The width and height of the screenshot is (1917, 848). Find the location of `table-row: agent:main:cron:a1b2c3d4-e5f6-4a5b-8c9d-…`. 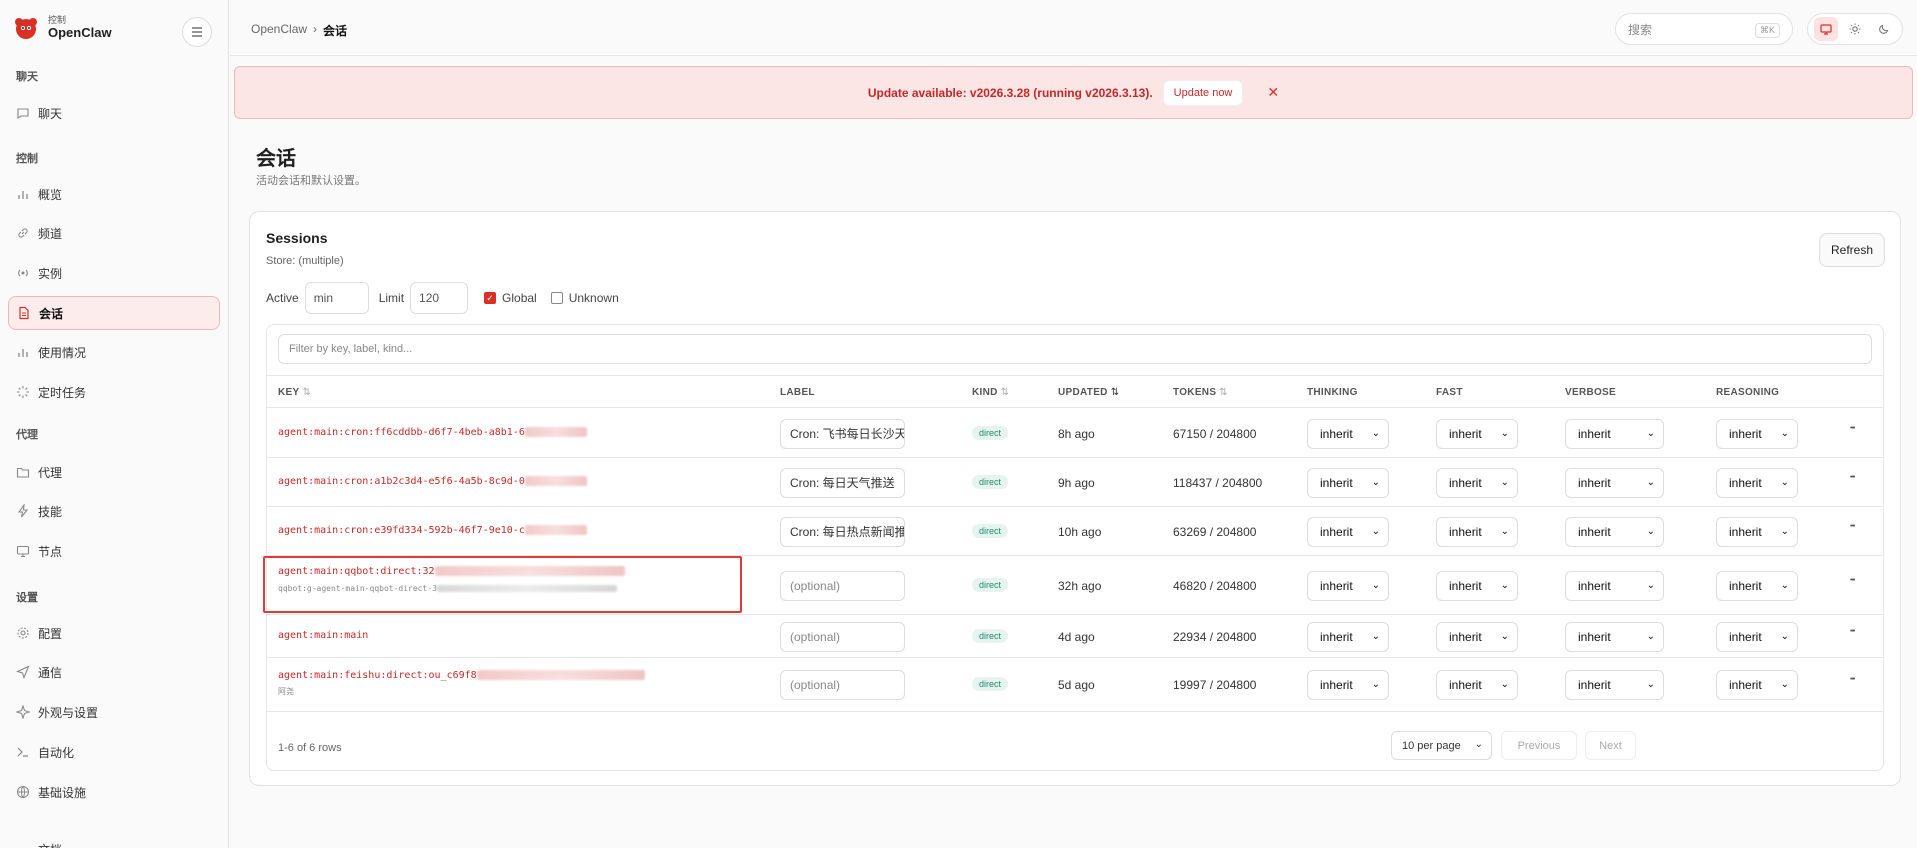

table-row: agent:main:cron:a1b2c3d4-e5f6-4a5b-8c9d-… is located at coordinates (1075, 482).